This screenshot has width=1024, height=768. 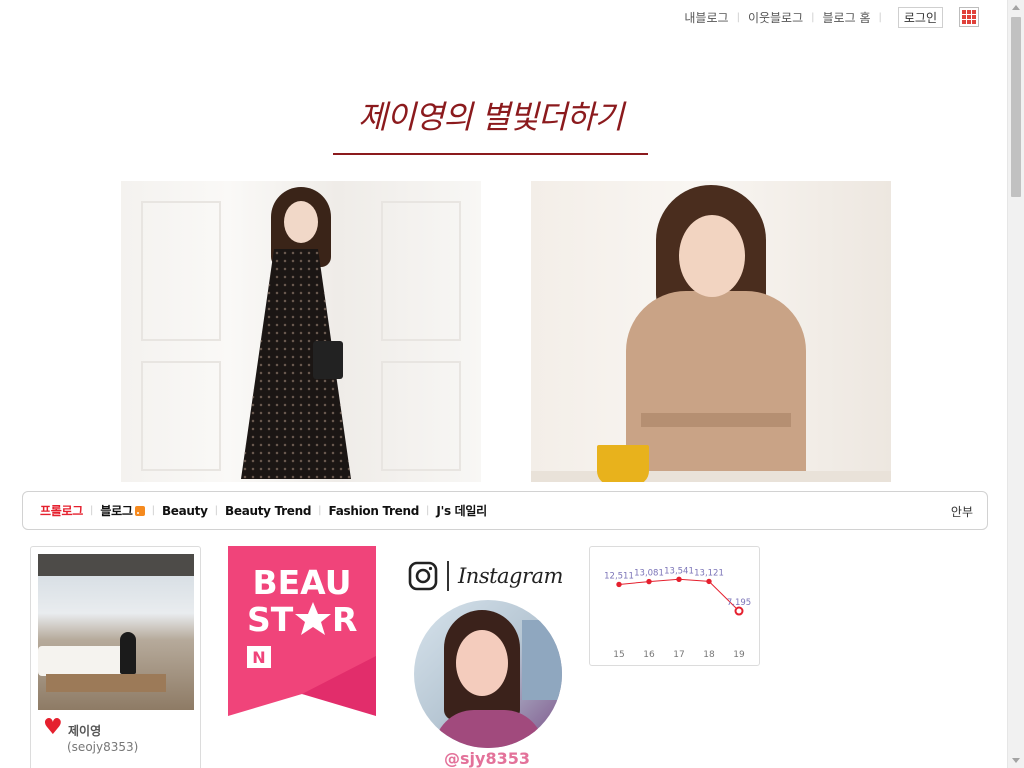 I want to click on visitor-value-label: 7,195, so click(x=739, y=603).